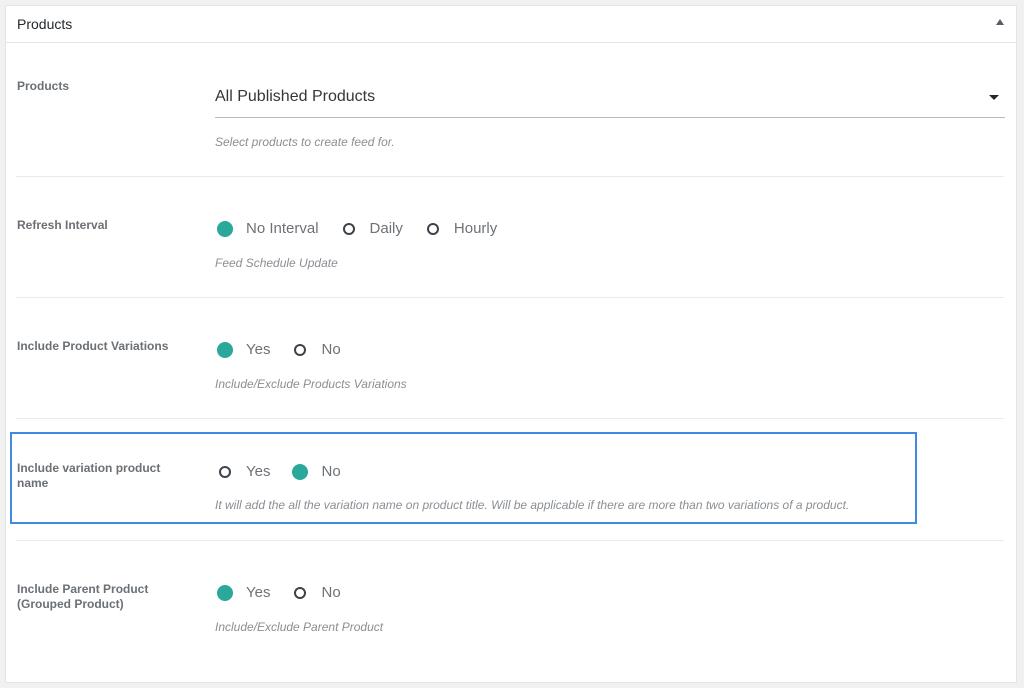 The image size is (1024, 688). Describe the element at coordinates (93, 346) in the screenshot. I see `include-variations-label: Include Product Variations` at that location.